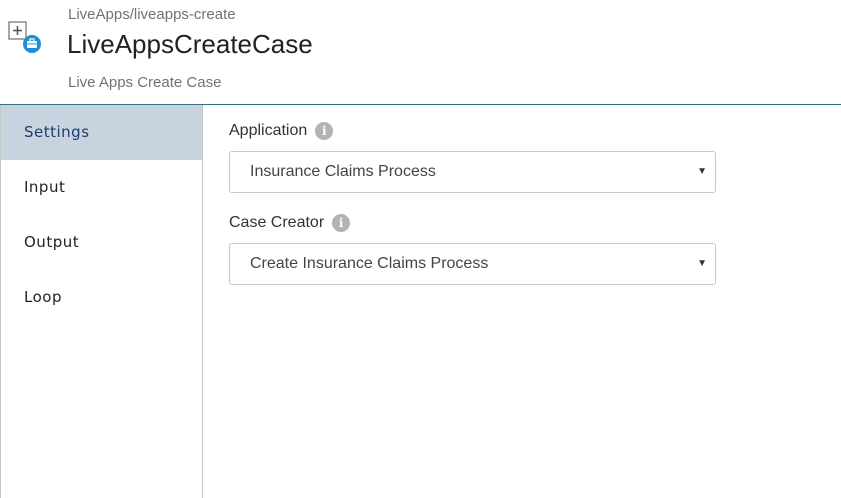 This screenshot has width=841, height=498. Describe the element at coordinates (45, 187) in the screenshot. I see `tab-input-label: Input` at that location.